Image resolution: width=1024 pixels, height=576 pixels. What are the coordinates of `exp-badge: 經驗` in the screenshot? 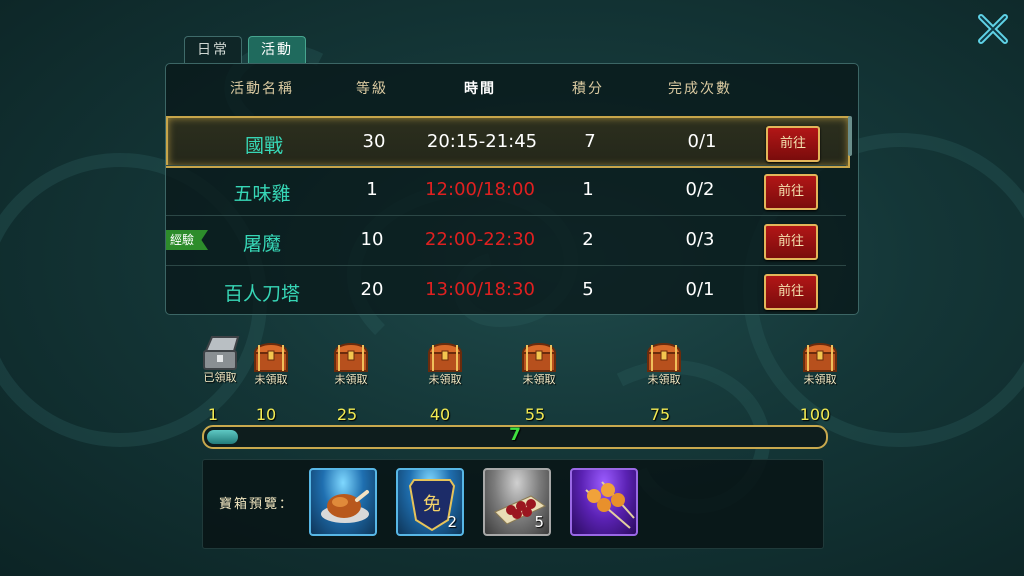 It's located at (187, 240).